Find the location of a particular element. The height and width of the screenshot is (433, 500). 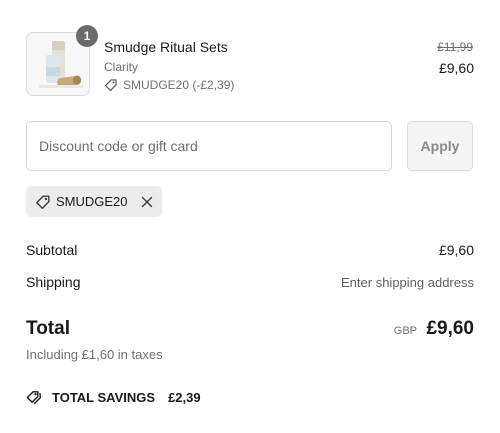

shipping-value: Enter shipping address is located at coordinates (407, 282).